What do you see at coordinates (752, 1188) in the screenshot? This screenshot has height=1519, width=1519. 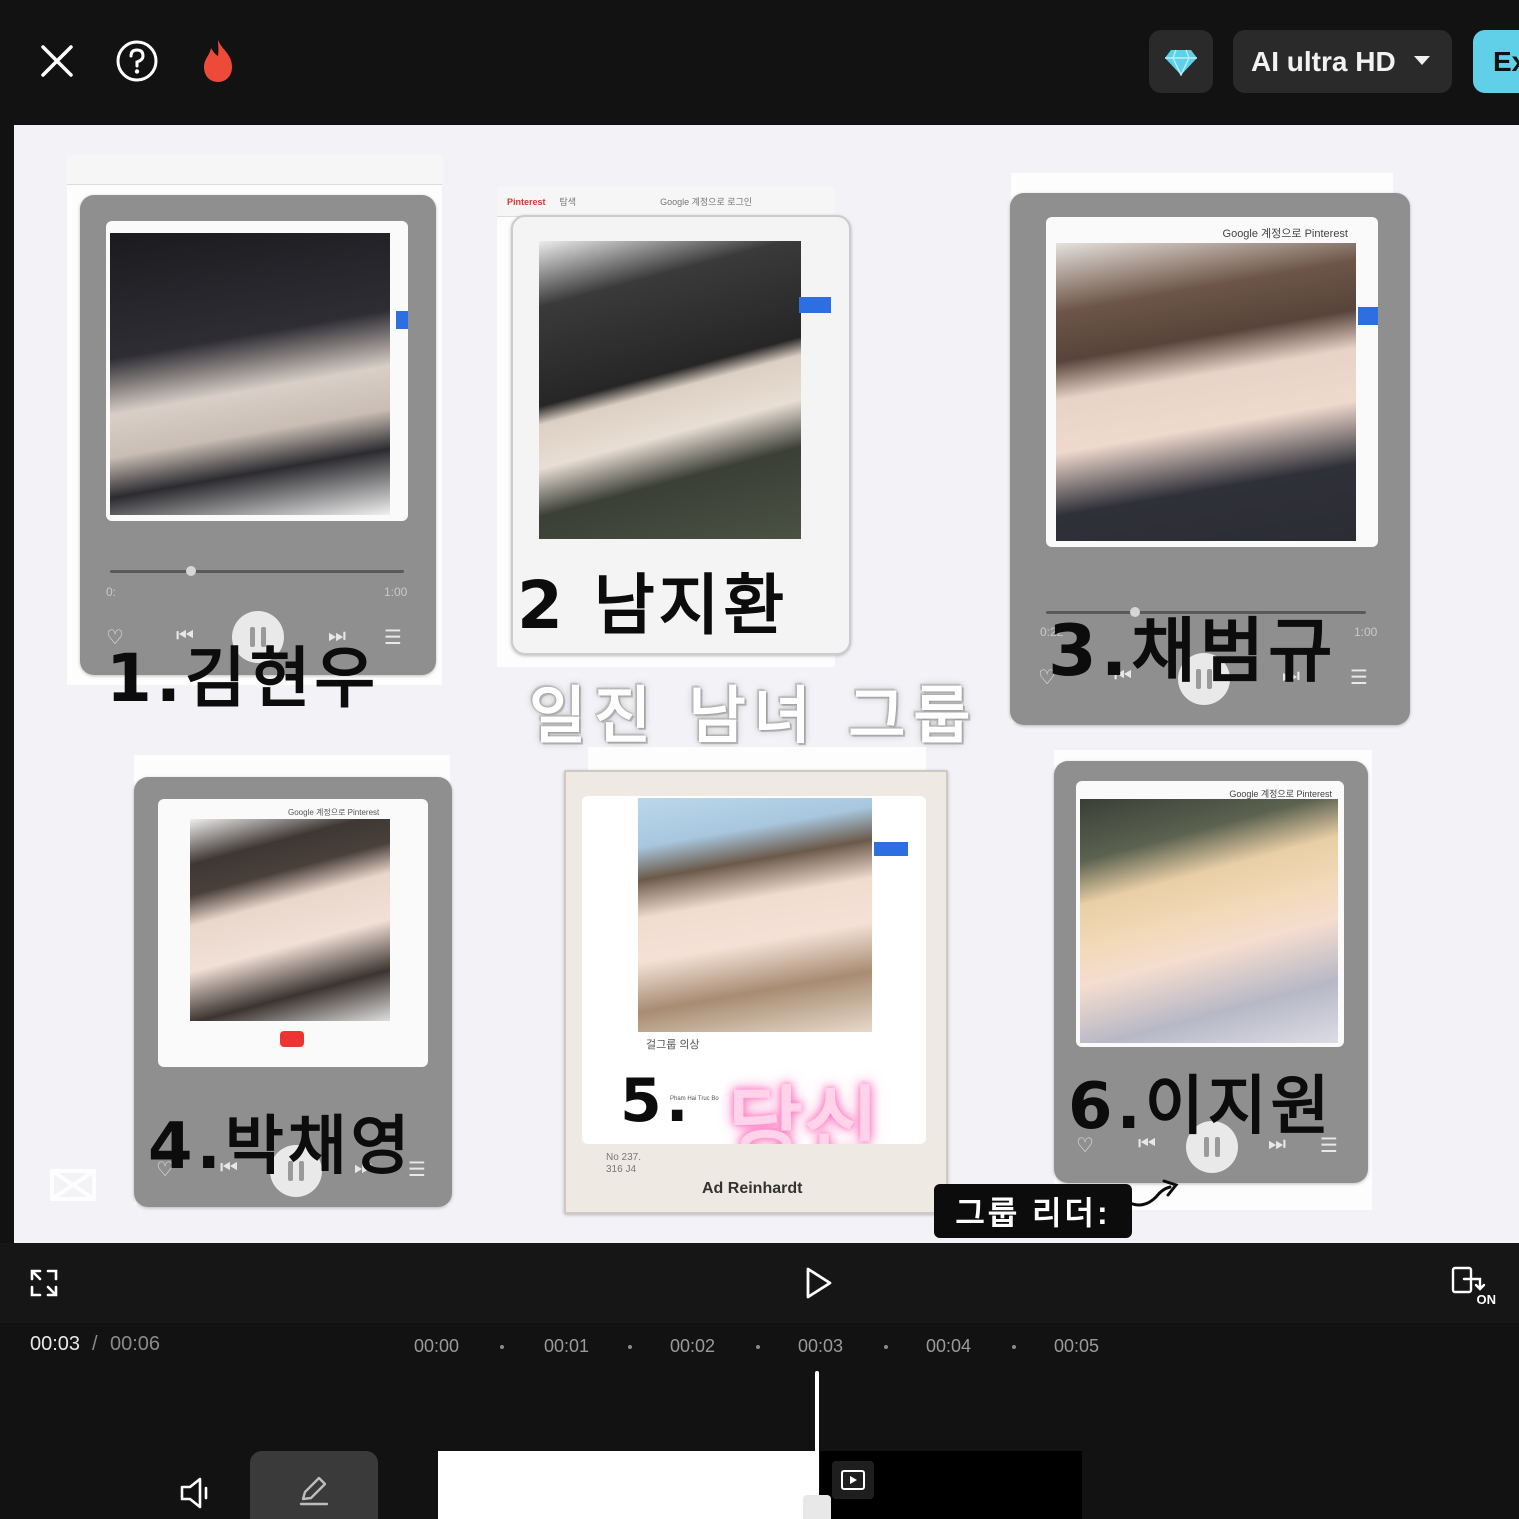 I see `artist-name: Ad Reinhardt` at bounding box center [752, 1188].